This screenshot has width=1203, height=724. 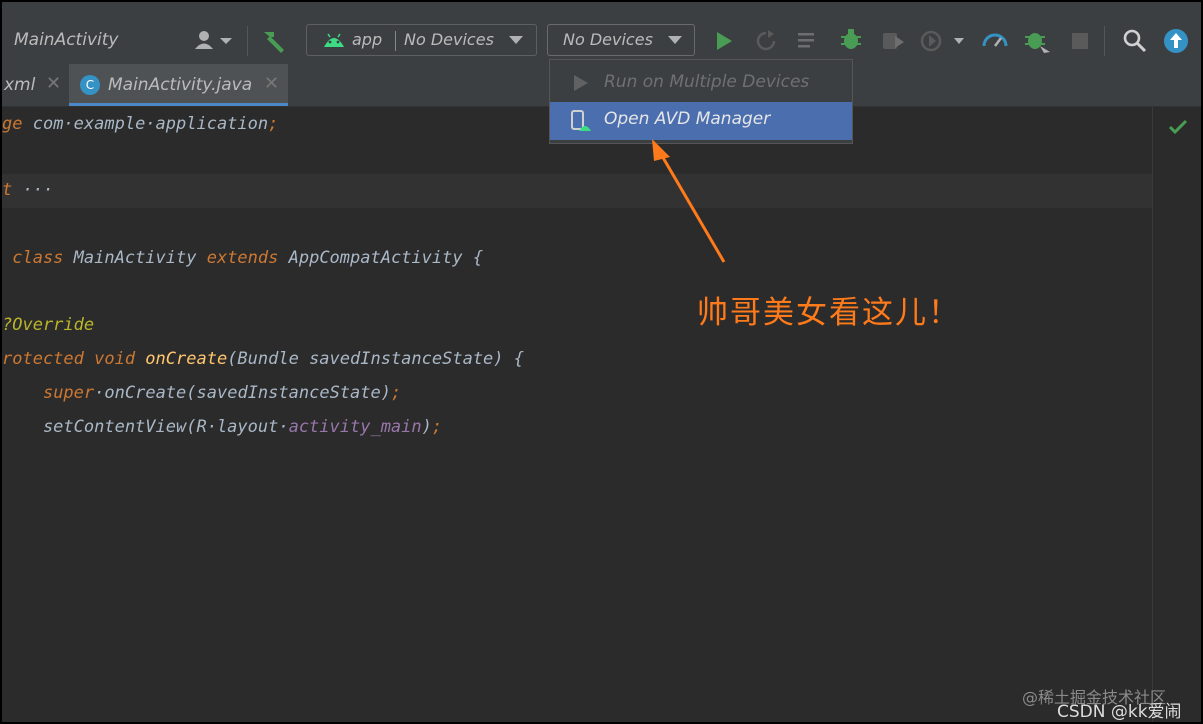 What do you see at coordinates (288, 393) in the screenshot?
I see `code-token: (savedInstanceState)` at bounding box center [288, 393].